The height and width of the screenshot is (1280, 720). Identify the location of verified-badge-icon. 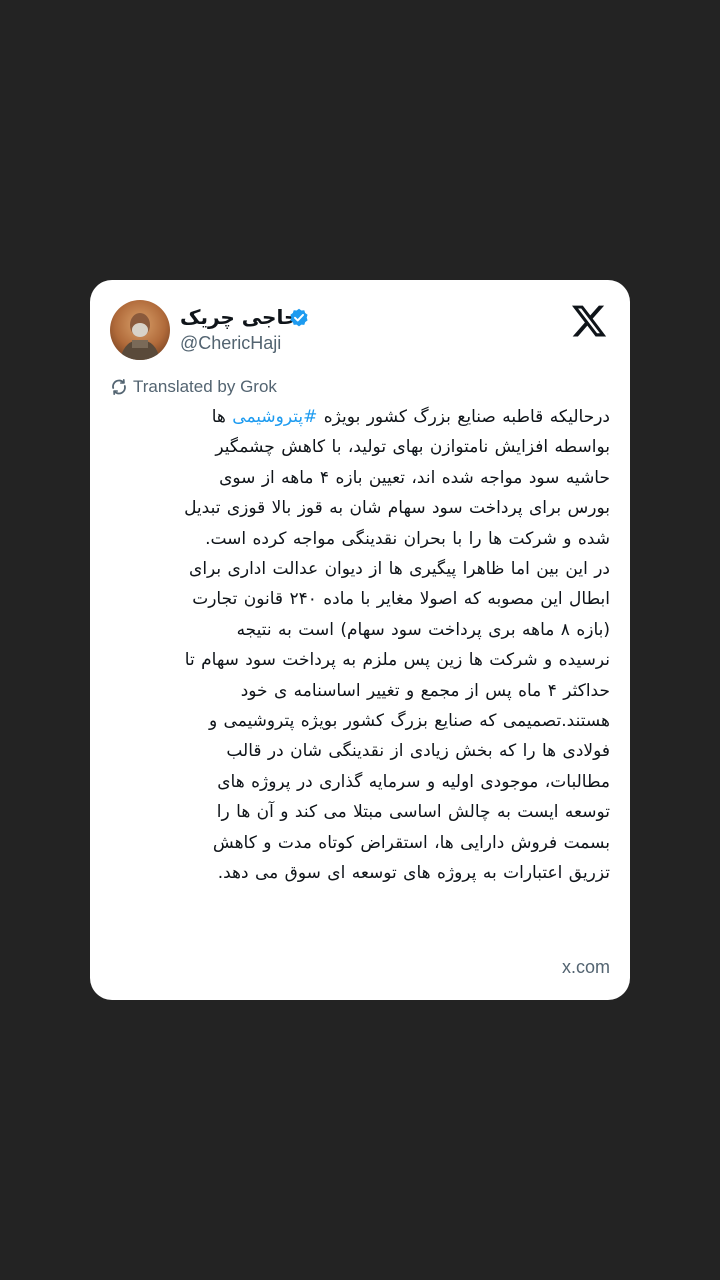
(299, 317).